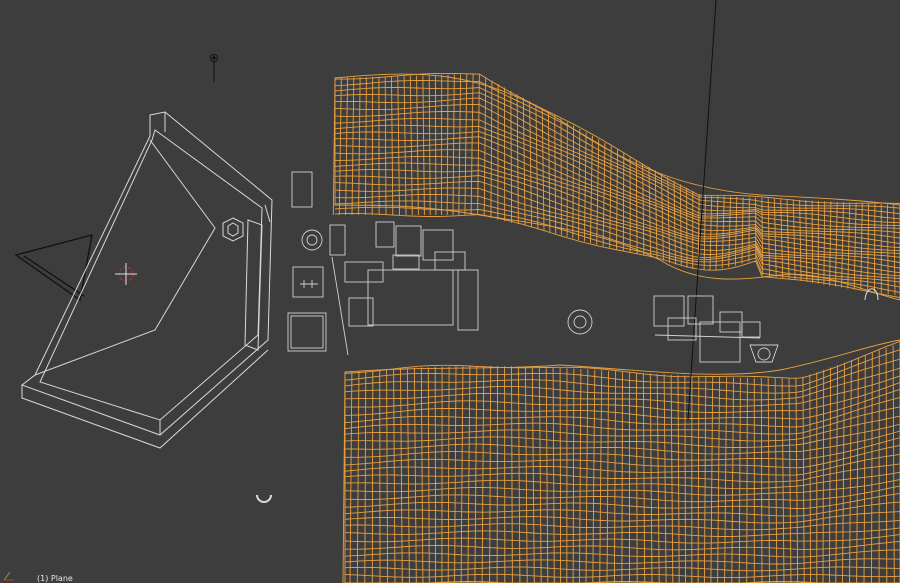  Describe the element at coordinates (264, 498) in the screenshot. I see `arc-object` at that location.